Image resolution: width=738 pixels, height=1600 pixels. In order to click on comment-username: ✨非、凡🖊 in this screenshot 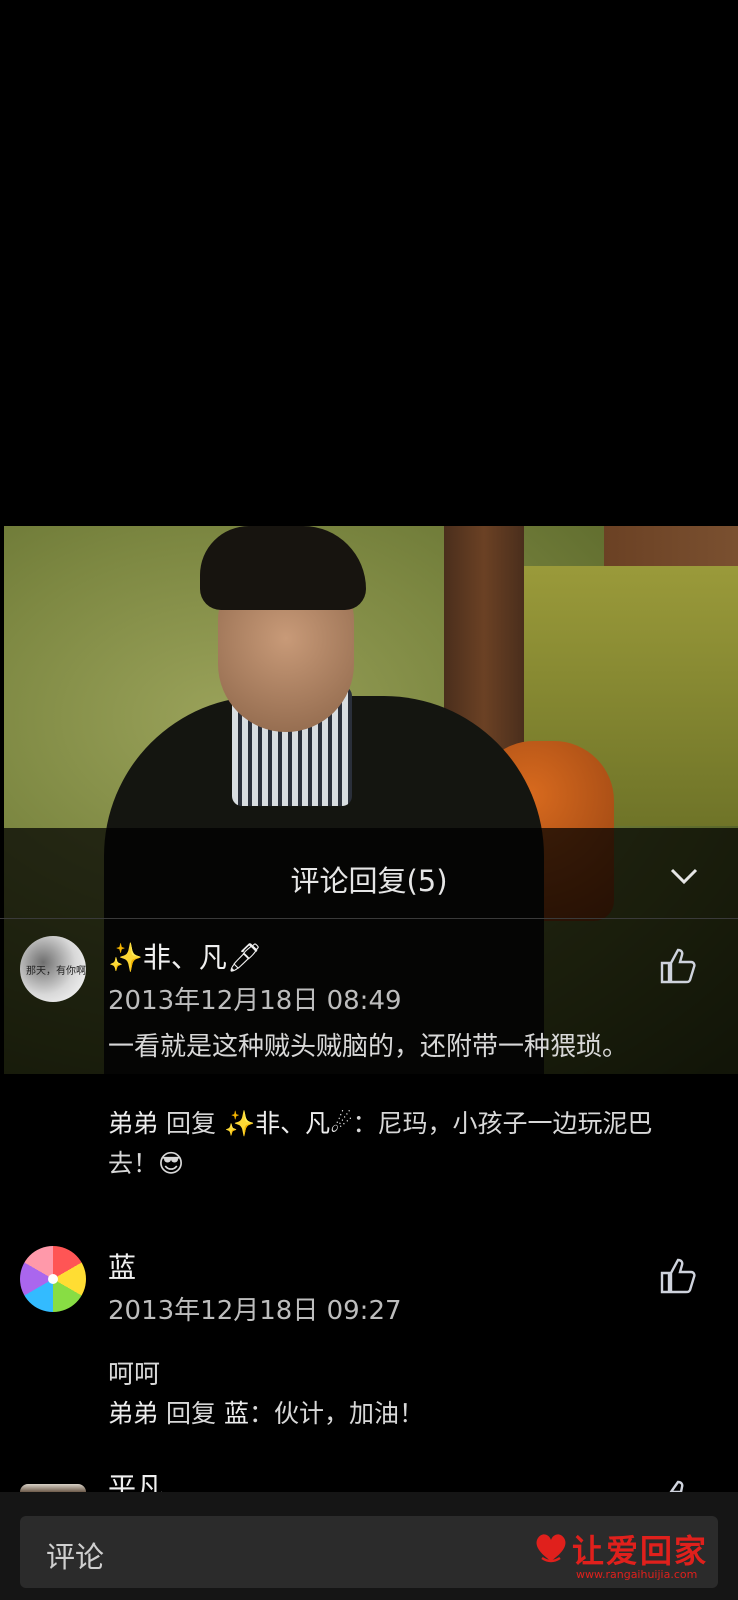, I will do `click(185, 956)`.